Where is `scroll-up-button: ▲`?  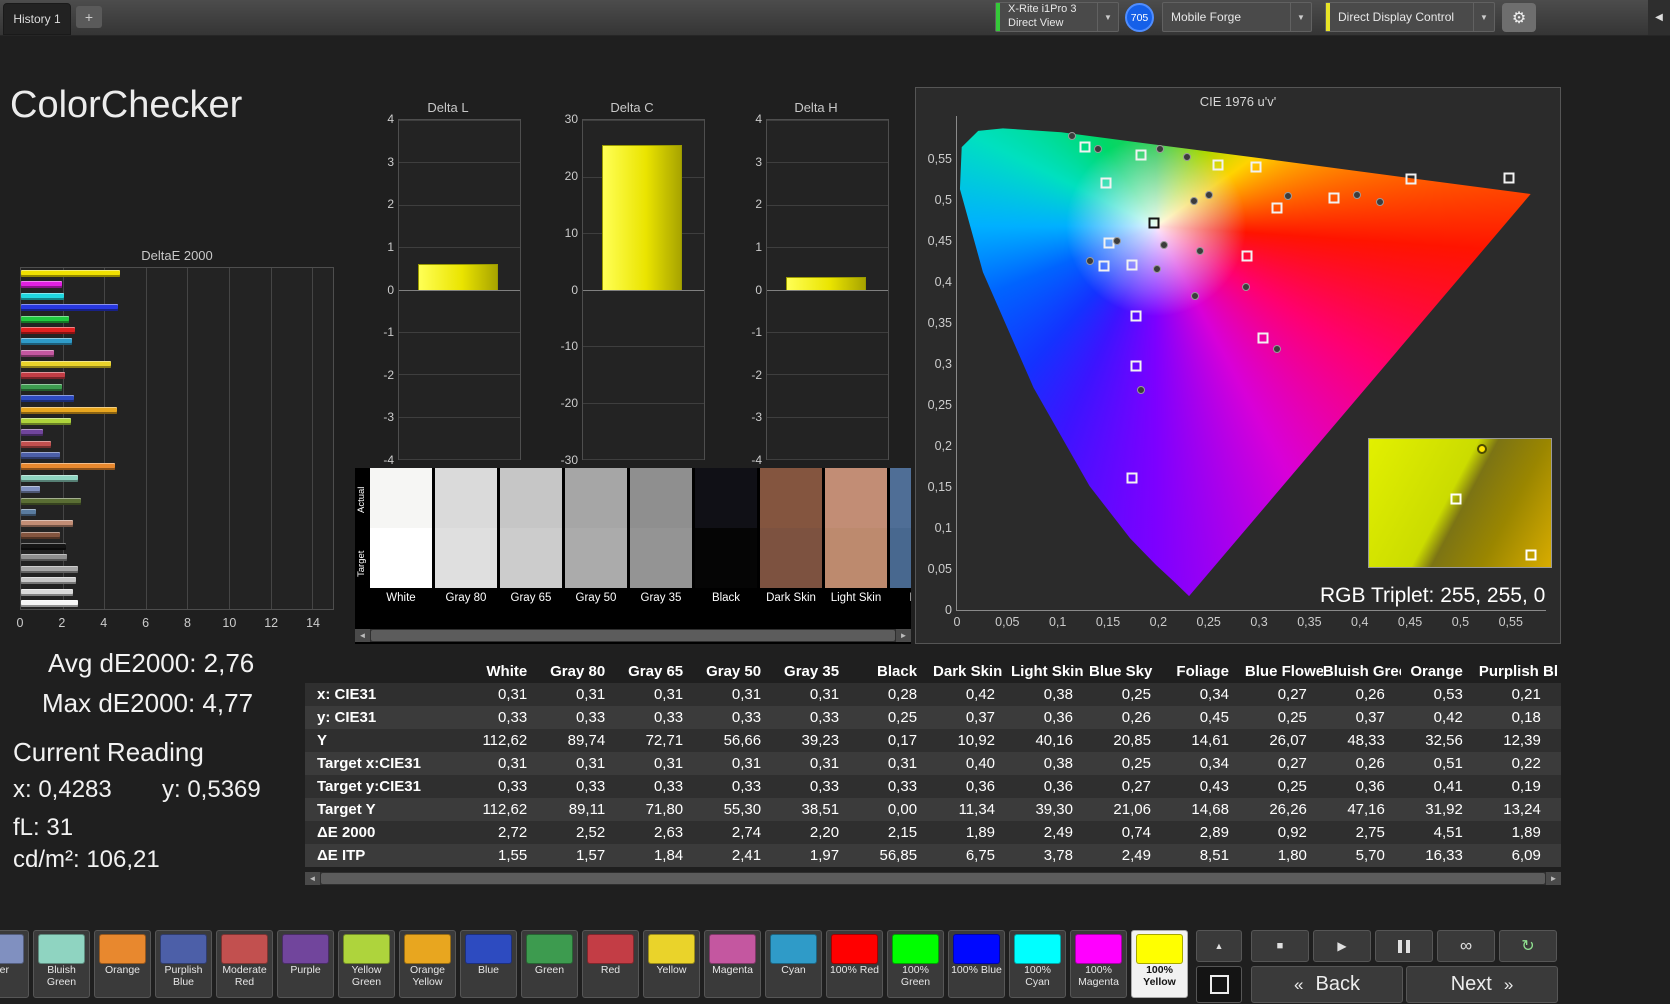
scroll-up-button: ▲ is located at coordinates (1219, 946).